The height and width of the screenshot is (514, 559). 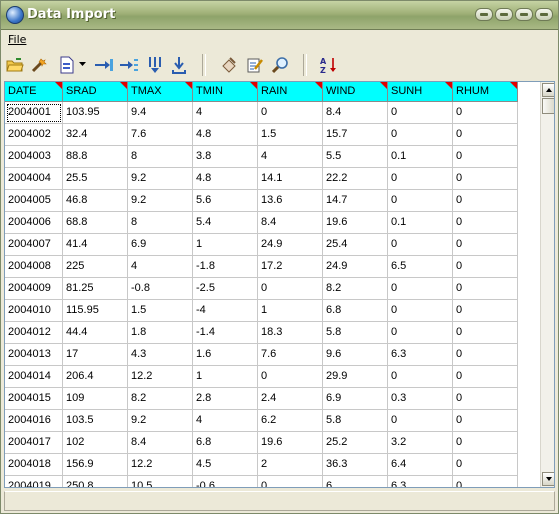 What do you see at coordinates (355, 311) in the screenshot?
I see `cell-wind: 6.8` at bounding box center [355, 311].